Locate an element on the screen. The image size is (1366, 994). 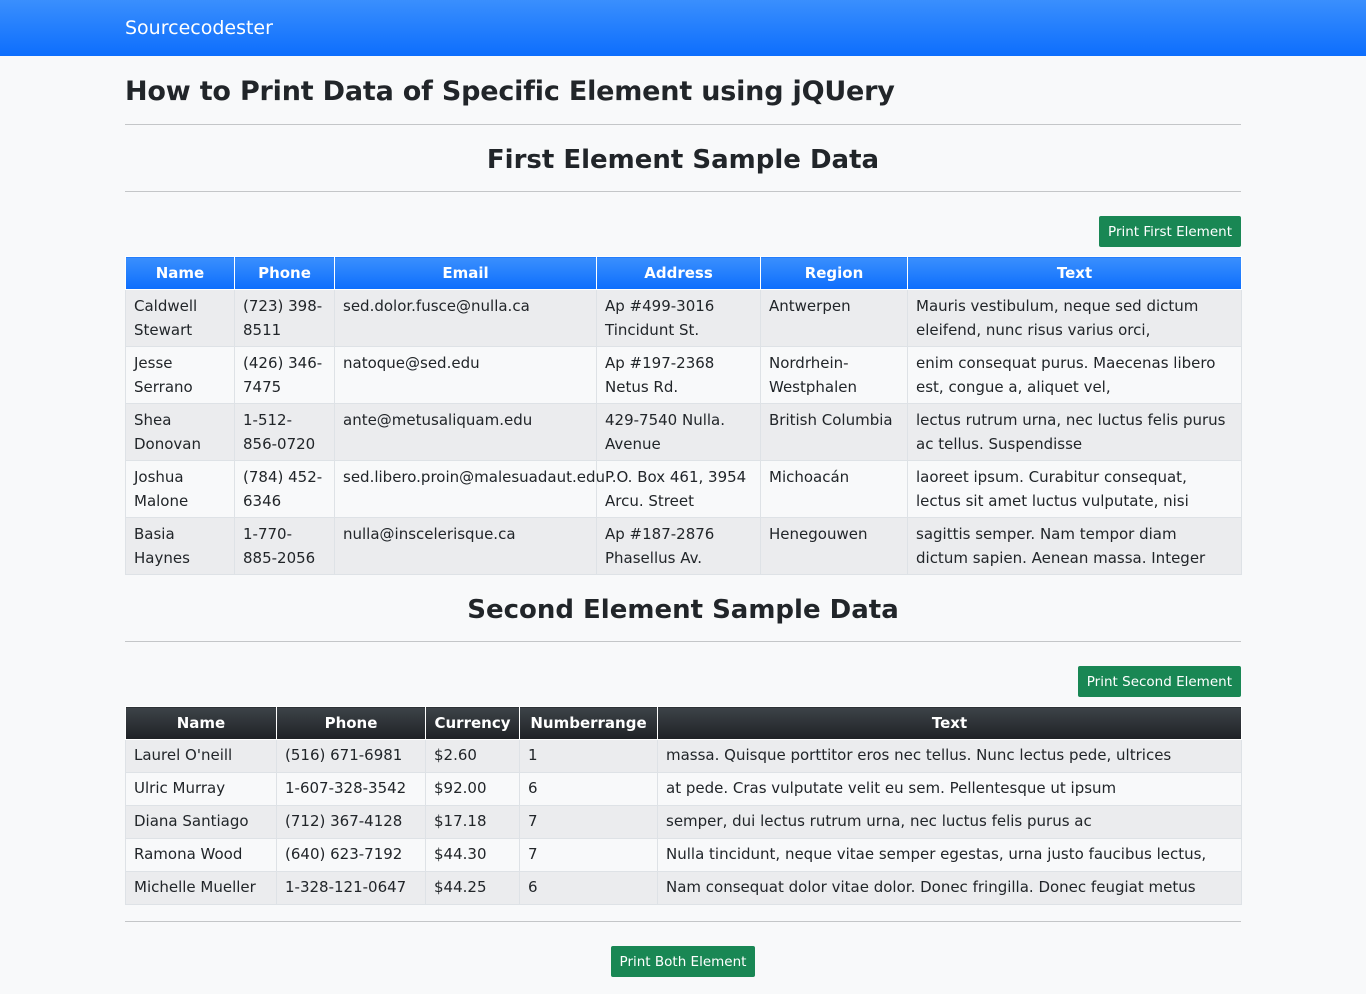
first-button-row: Print First Element is located at coordinates (683, 231).